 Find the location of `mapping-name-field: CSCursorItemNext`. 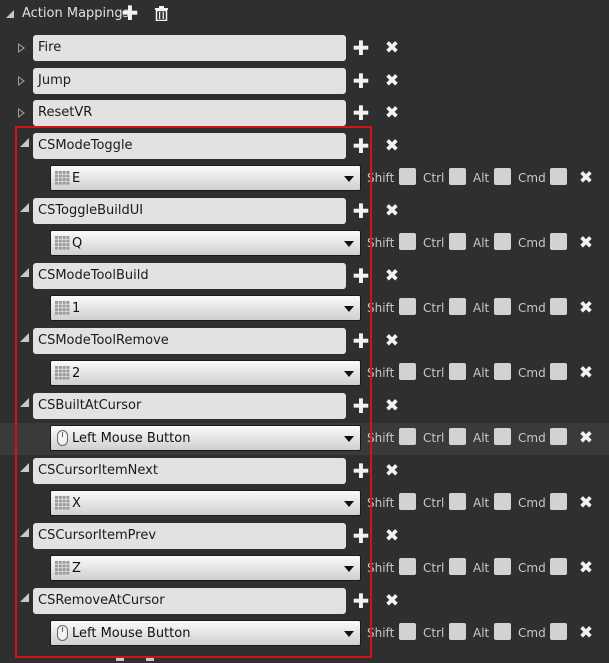

mapping-name-field: CSCursorItemNext is located at coordinates (189, 471).